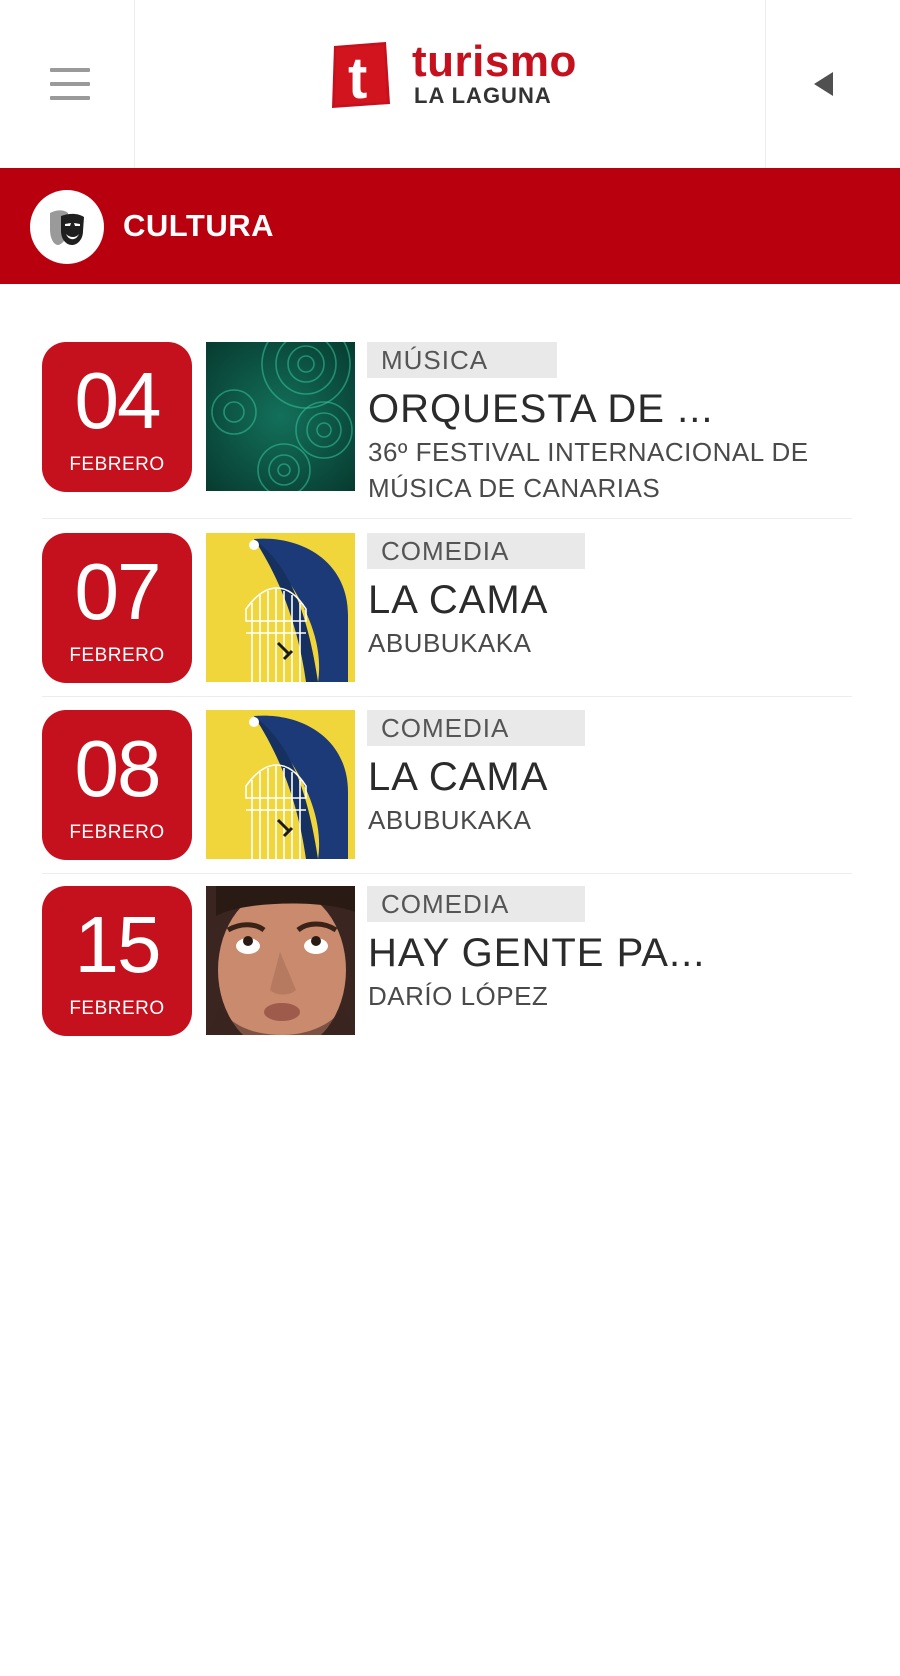 The width and height of the screenshot is (900, 1676). I want to click on hamburger-menu-icon, so click(70, 84).